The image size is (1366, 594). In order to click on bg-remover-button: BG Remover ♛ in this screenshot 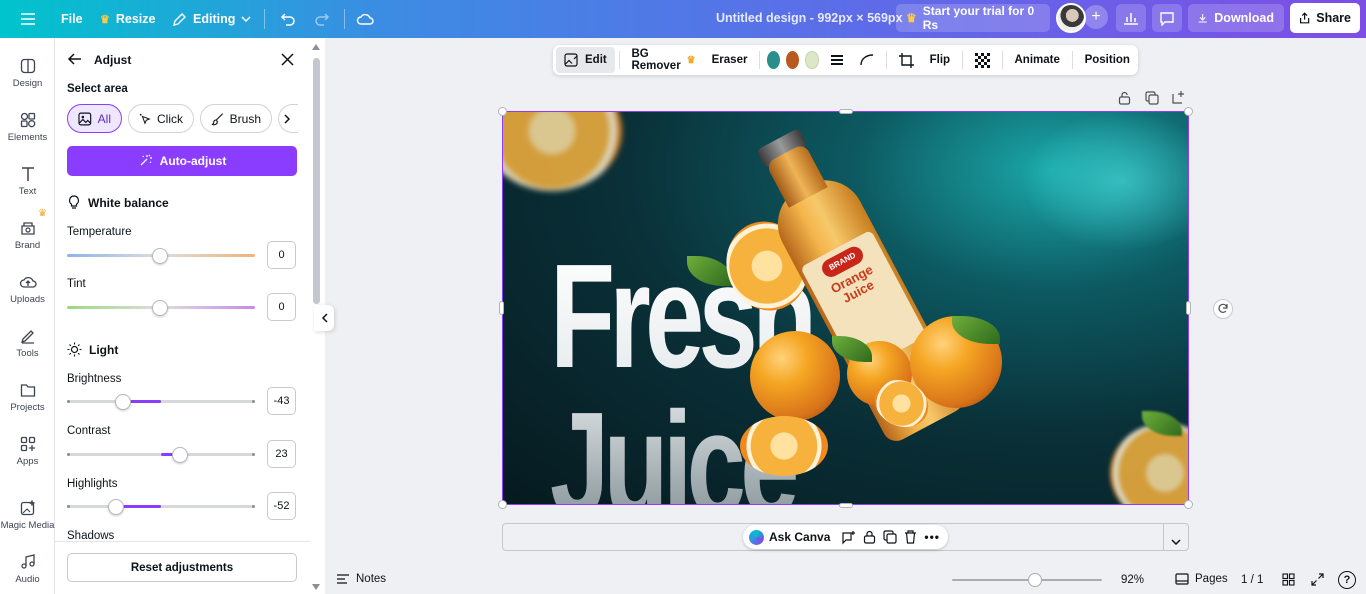, I will do `click(663, 60)`.